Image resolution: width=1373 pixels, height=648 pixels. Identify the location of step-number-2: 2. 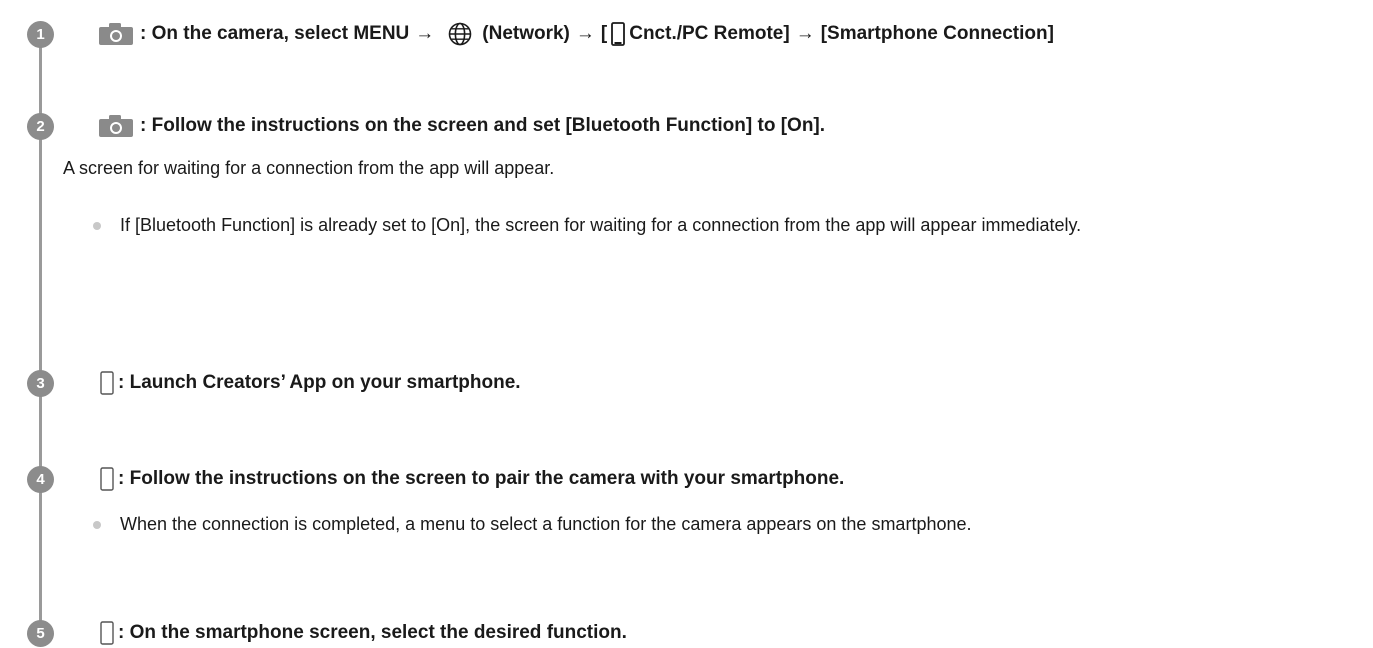
(40, 126).